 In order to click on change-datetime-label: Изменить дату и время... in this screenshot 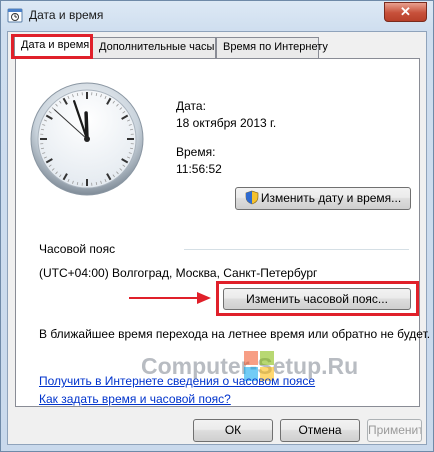, I will do `click(331, 198)`.